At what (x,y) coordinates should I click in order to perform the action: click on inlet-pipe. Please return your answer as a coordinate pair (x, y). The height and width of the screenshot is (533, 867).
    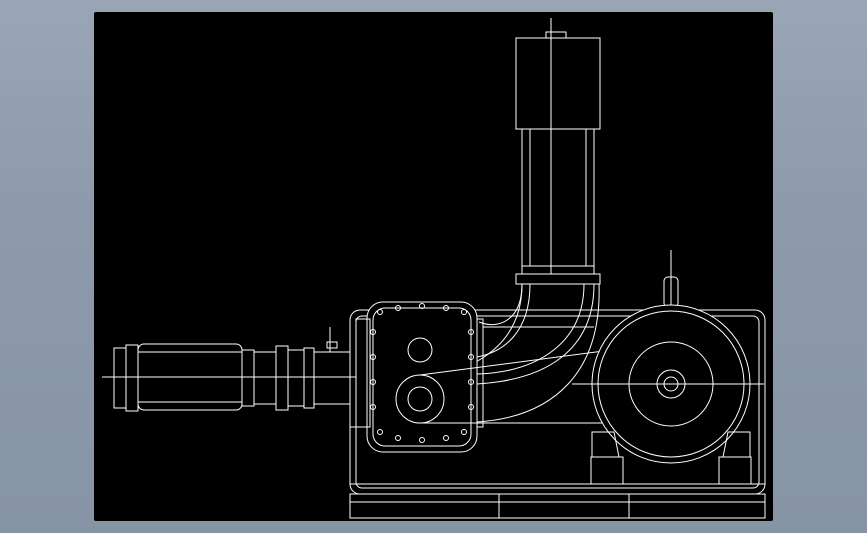
    Looking at the image, I should click on (229, 369).